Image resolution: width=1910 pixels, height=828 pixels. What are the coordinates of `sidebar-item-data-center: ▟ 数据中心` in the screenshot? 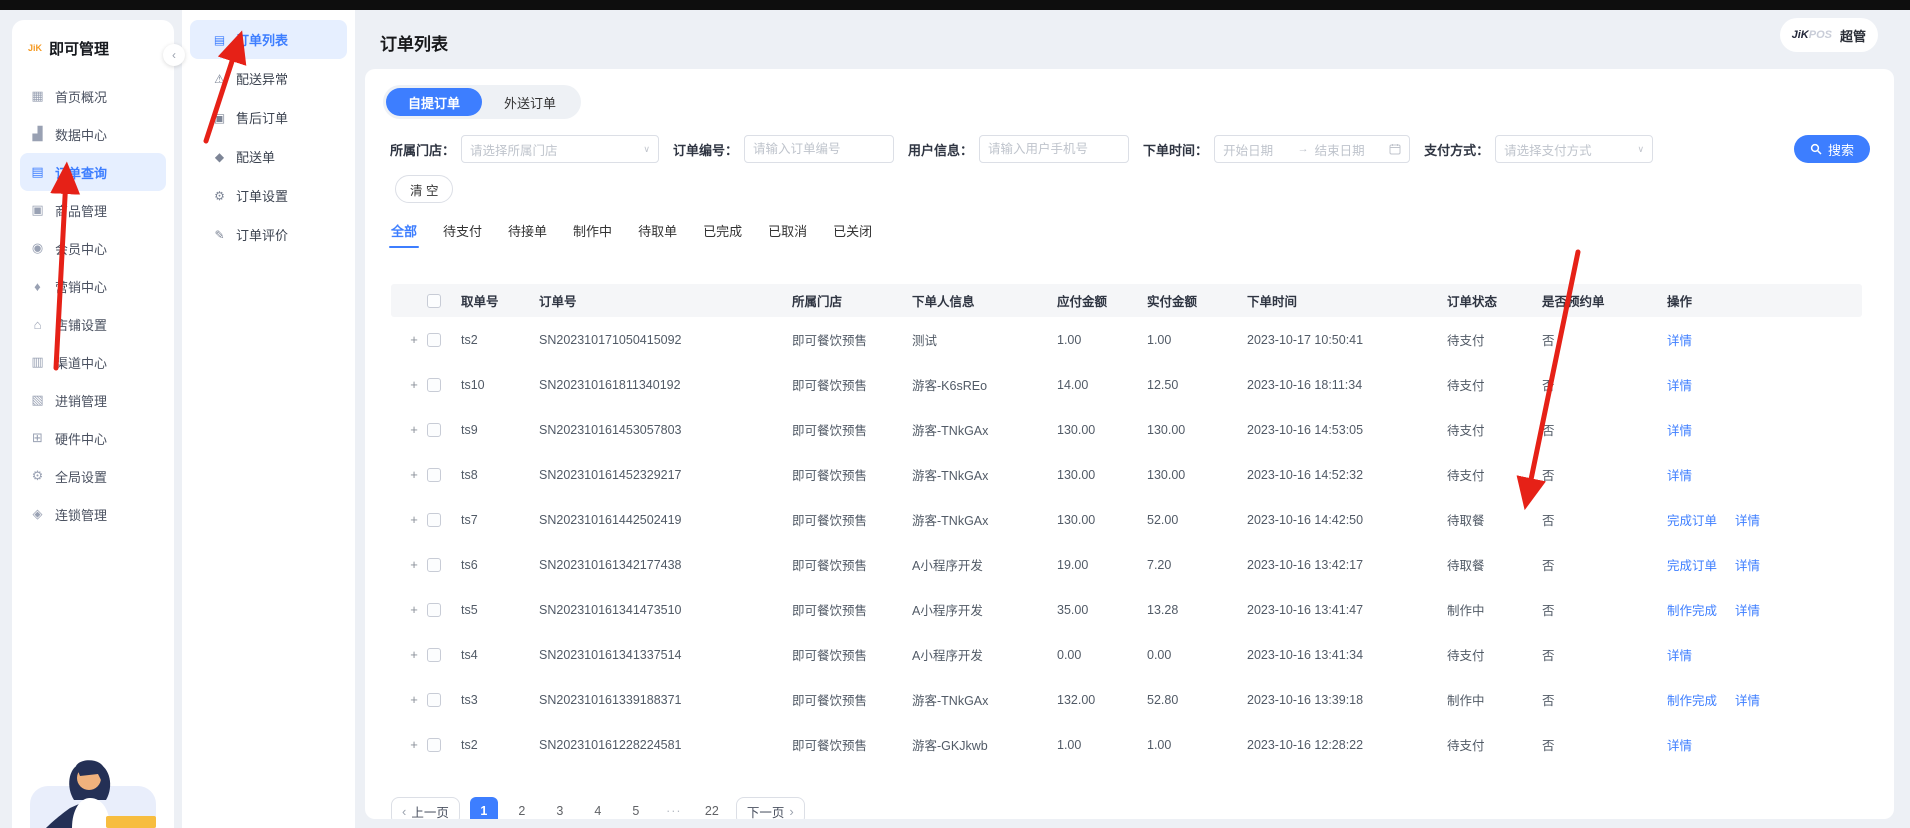 It's located at (93, 134).